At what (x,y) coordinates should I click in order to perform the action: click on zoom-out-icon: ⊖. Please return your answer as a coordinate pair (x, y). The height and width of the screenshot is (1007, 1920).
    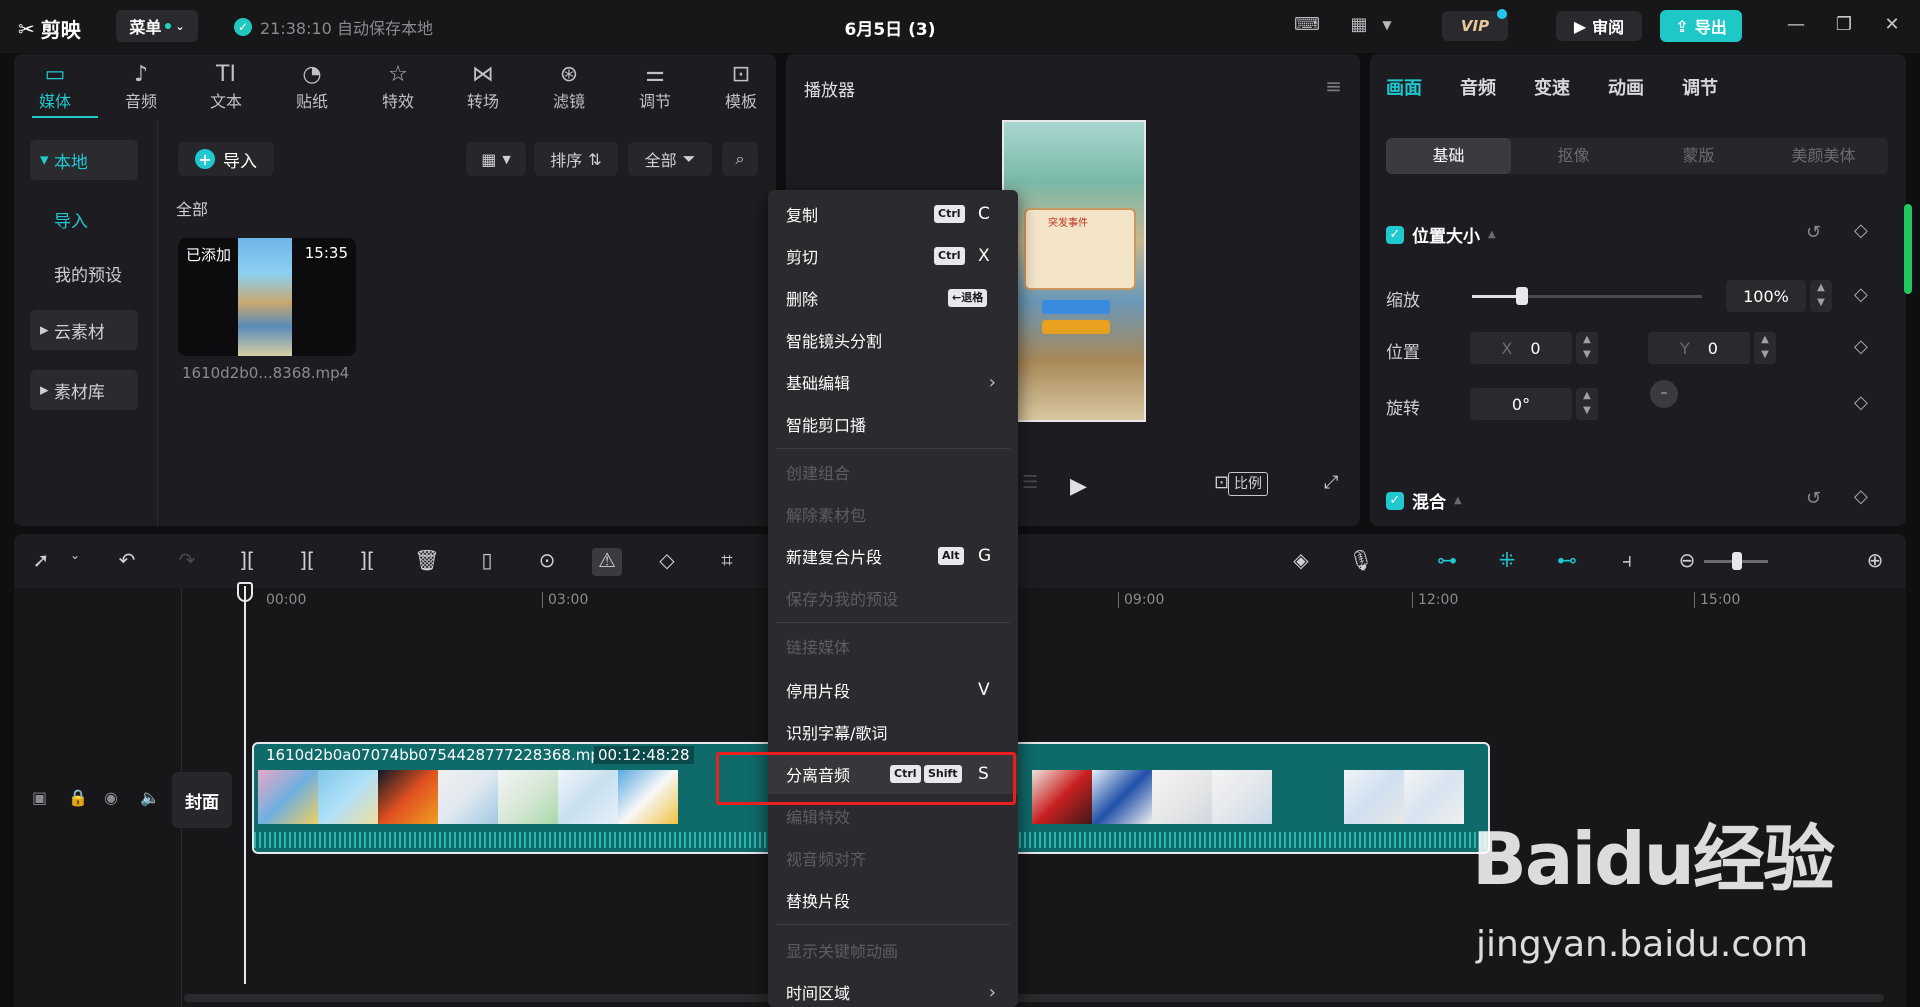
    Looking at the image, I should click on (1687, 562).